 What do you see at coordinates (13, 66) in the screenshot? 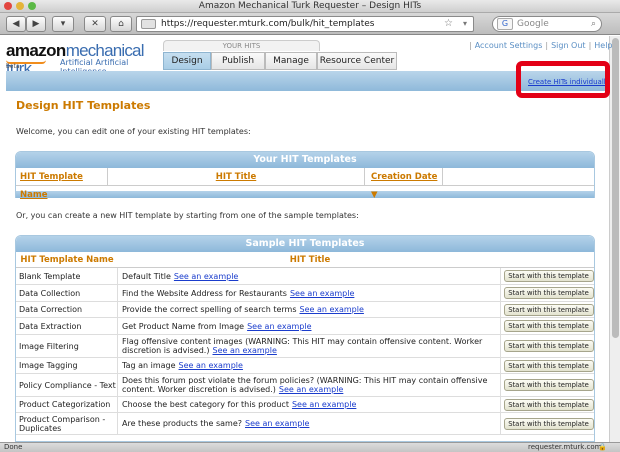
I see `logo-beta: beta` at bounding box center [13, 66].